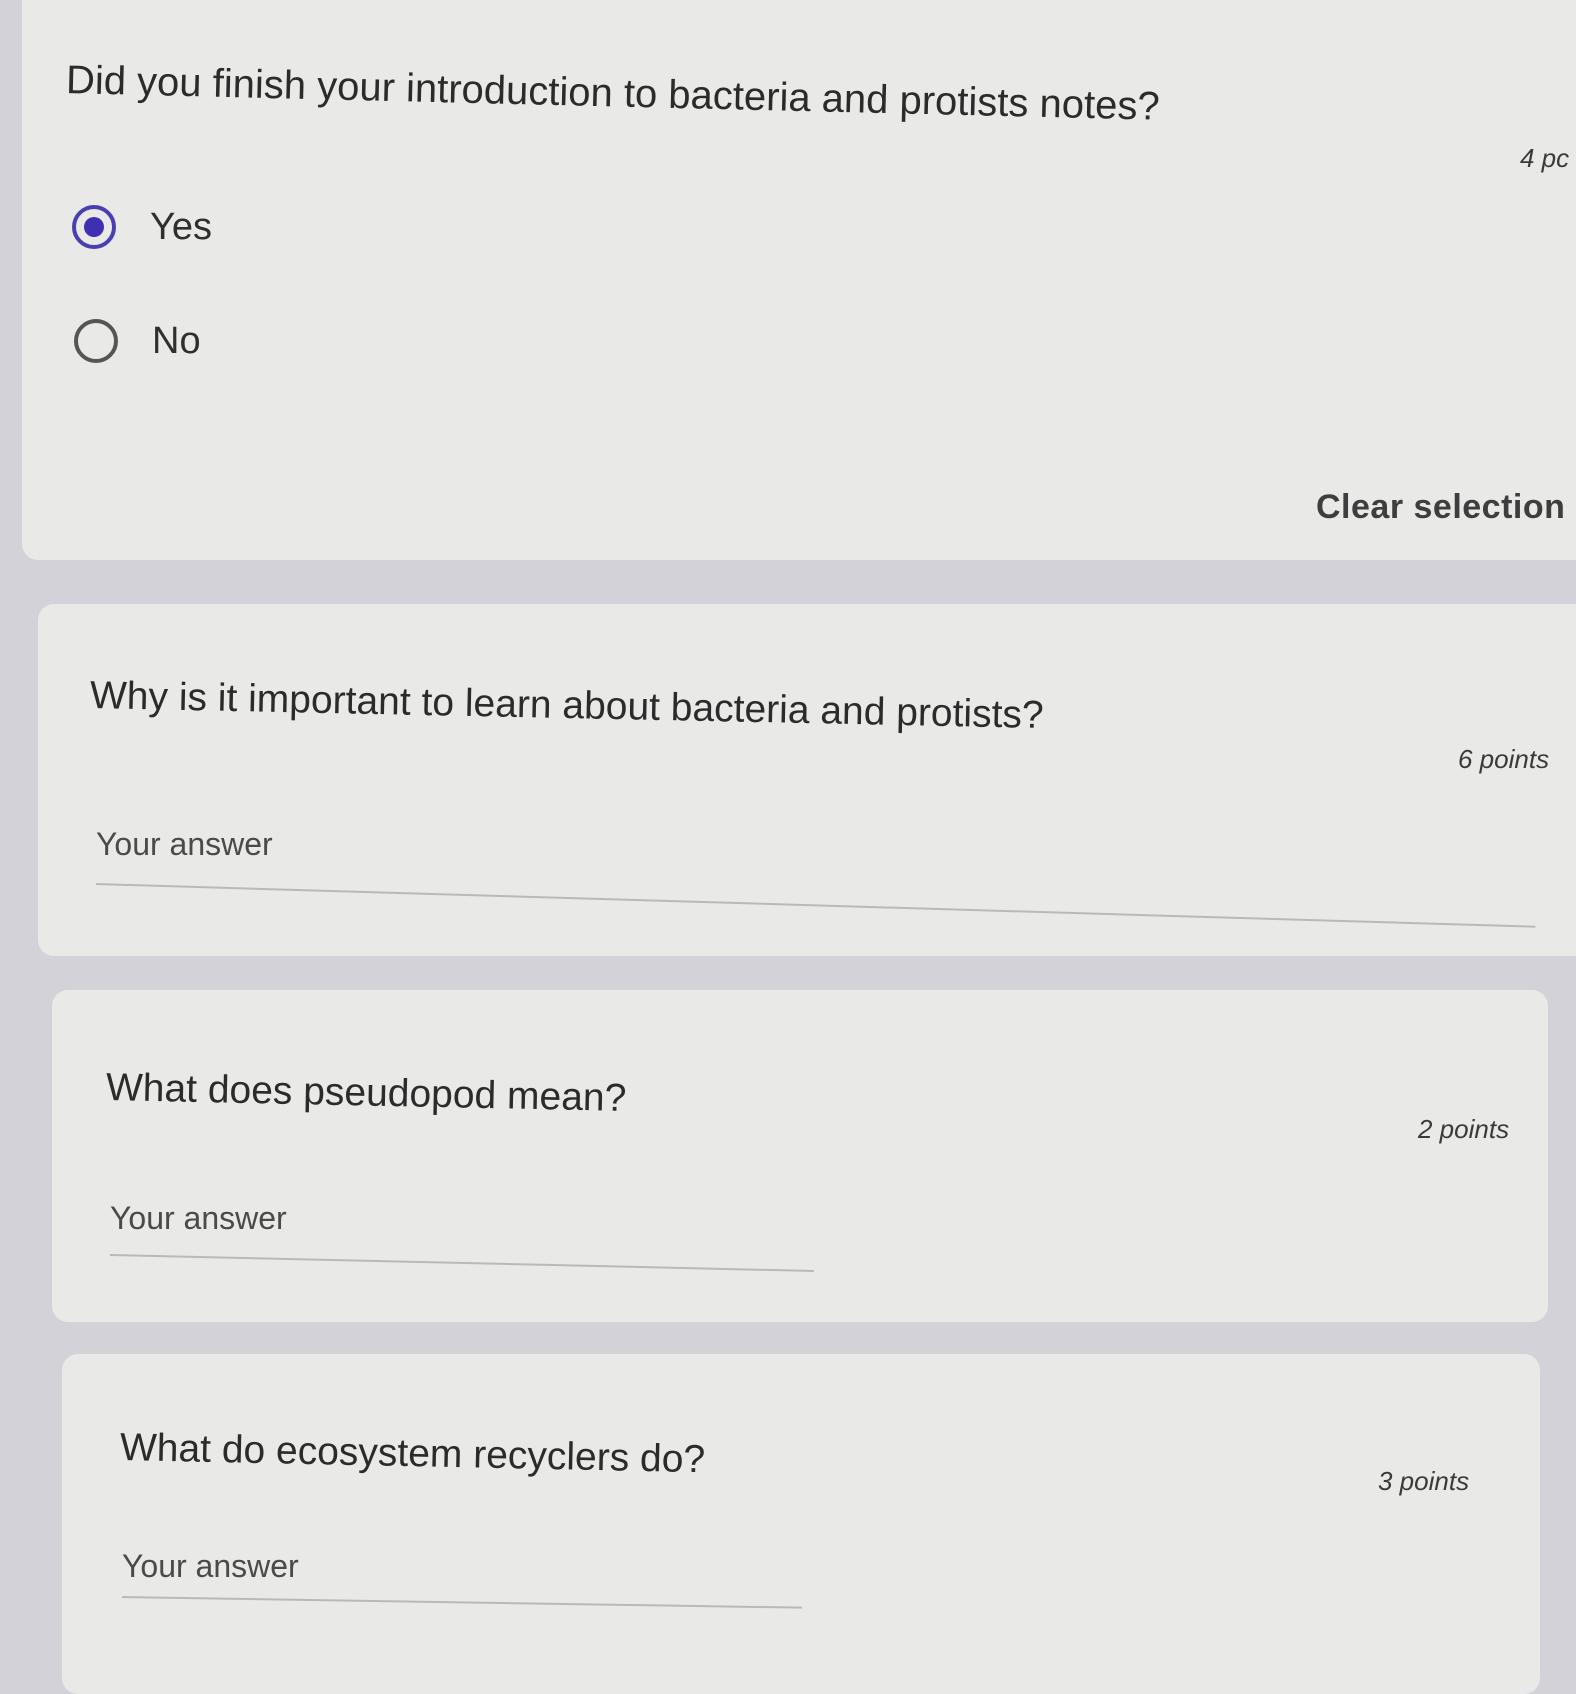 Image resolution: width=1576 pixels, height=1694 pixels. Describe the element at coordinates (142, 227) in the screenshot. I see `option-yes: Yes` at that location.